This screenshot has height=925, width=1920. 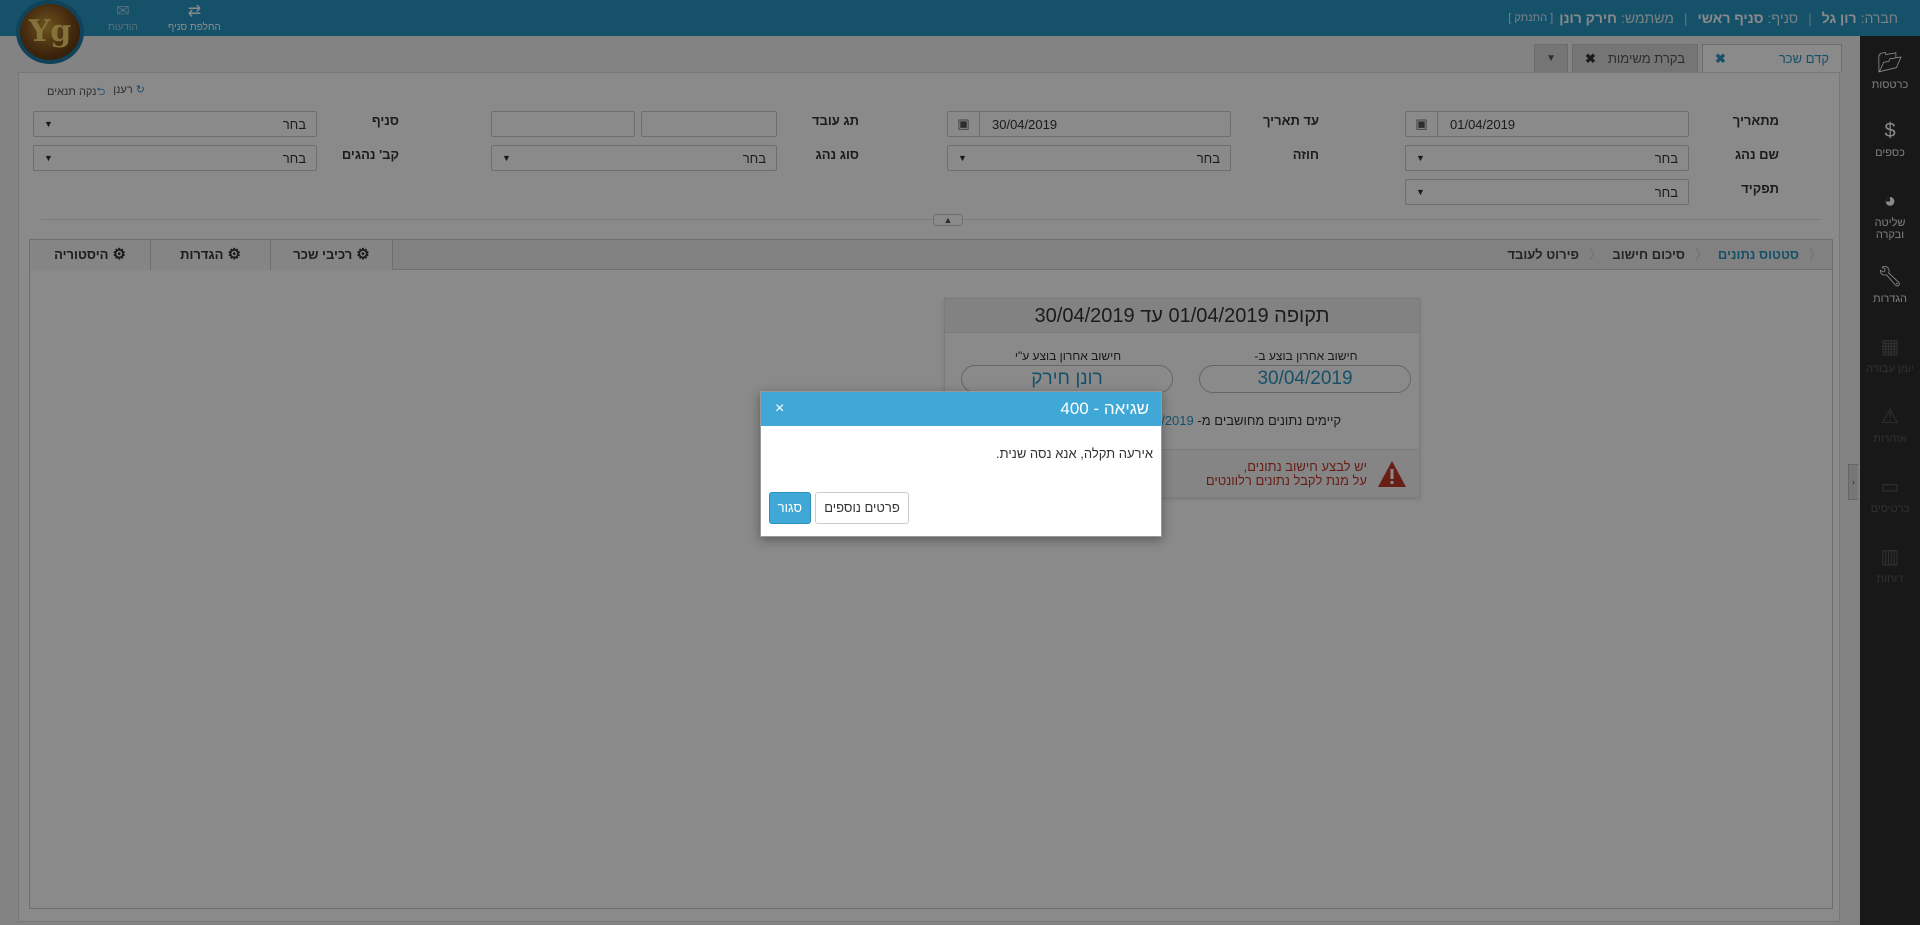 I want to click on dialog-header: שגיאה - 400 ×, so click(x=961, y=409).